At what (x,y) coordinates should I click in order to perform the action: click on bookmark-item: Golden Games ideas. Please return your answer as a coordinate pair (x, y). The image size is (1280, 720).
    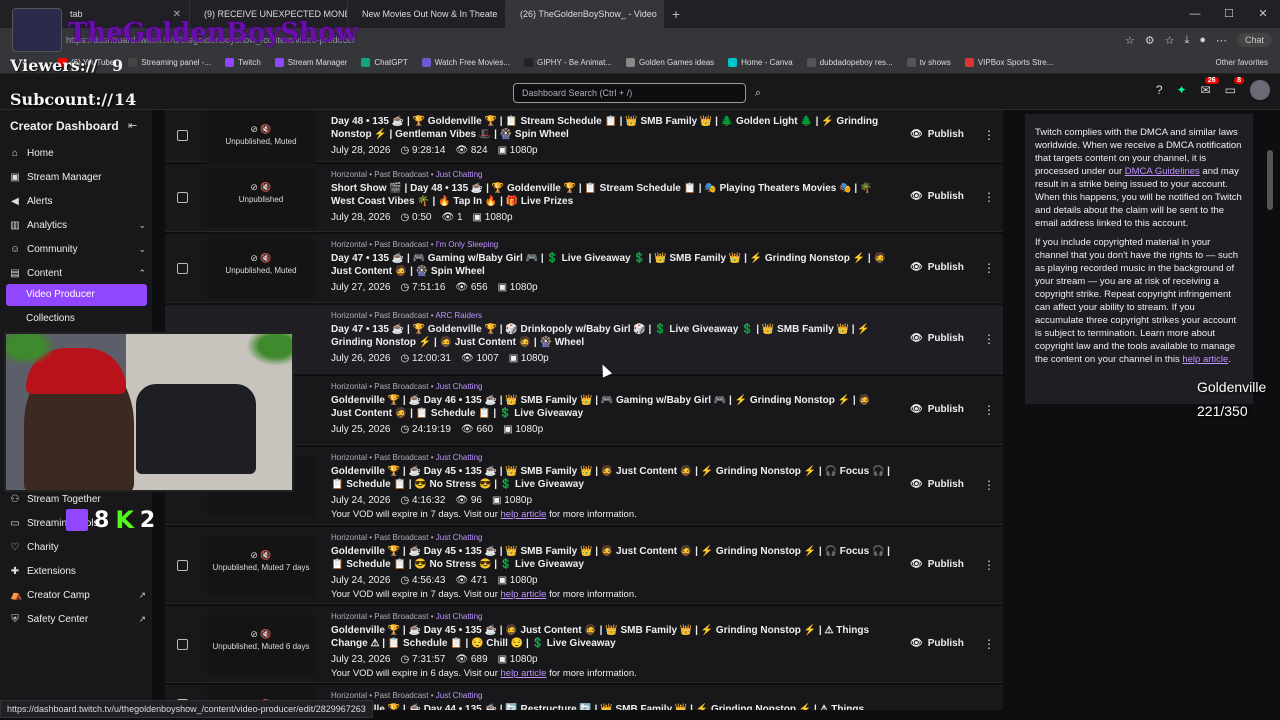
    Looking at the image, I should click on (670, 62).